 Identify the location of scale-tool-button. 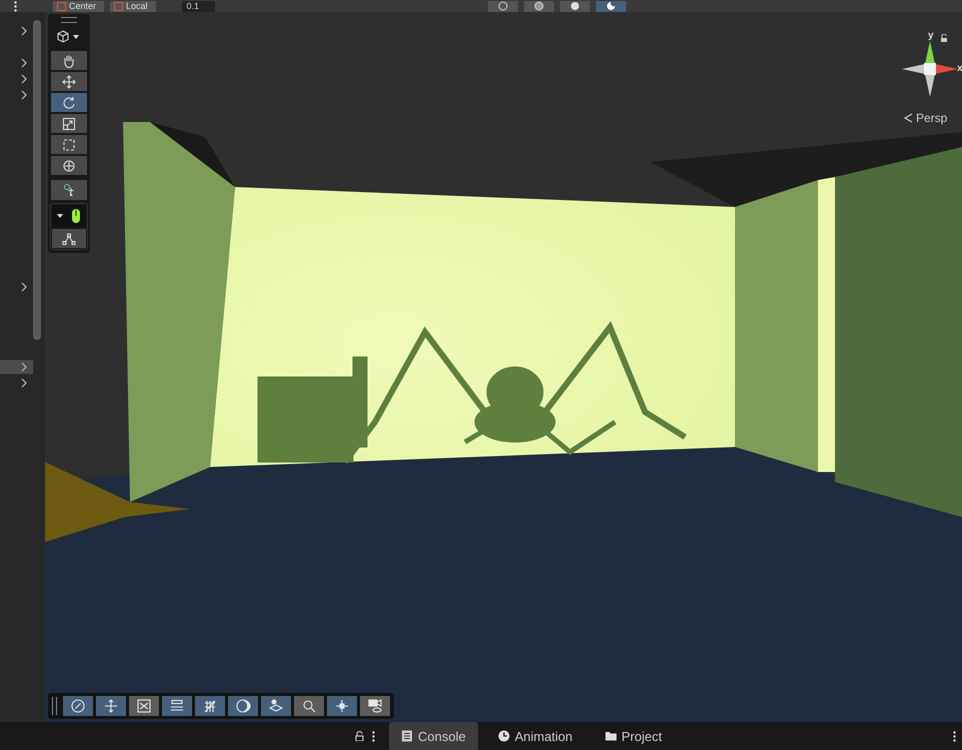
(69, 123).